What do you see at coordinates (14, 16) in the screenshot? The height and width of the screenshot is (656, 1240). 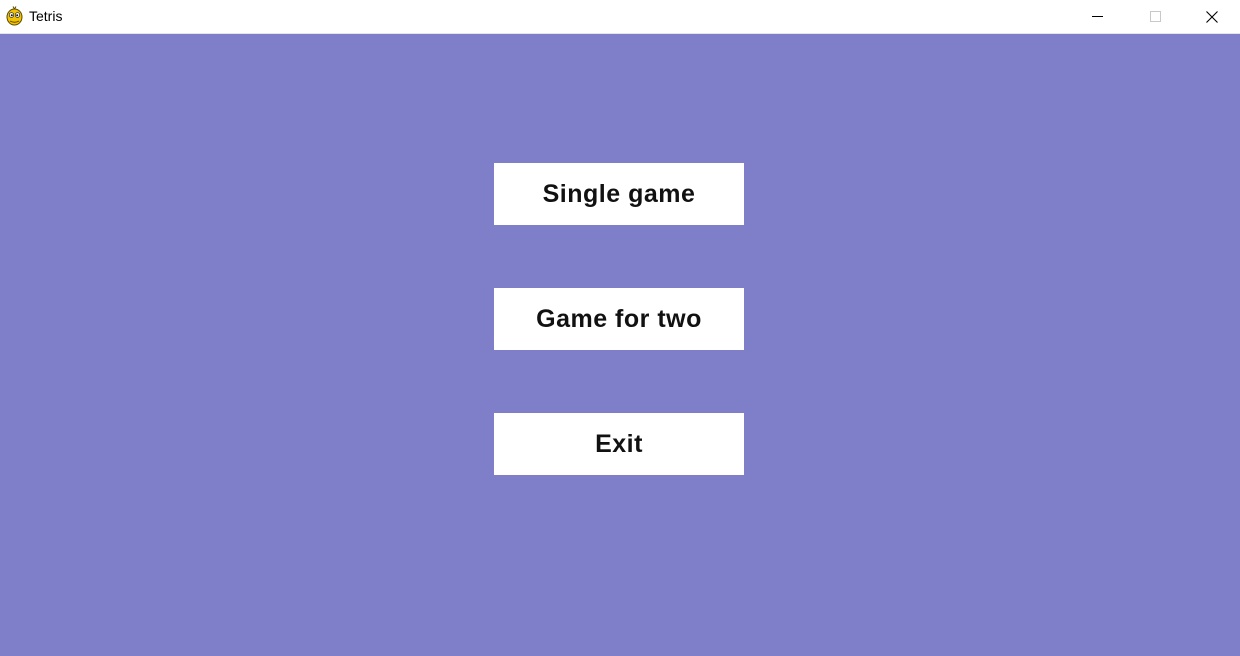 I see `pygame-snake-icon` at bounding box center [14, 16].